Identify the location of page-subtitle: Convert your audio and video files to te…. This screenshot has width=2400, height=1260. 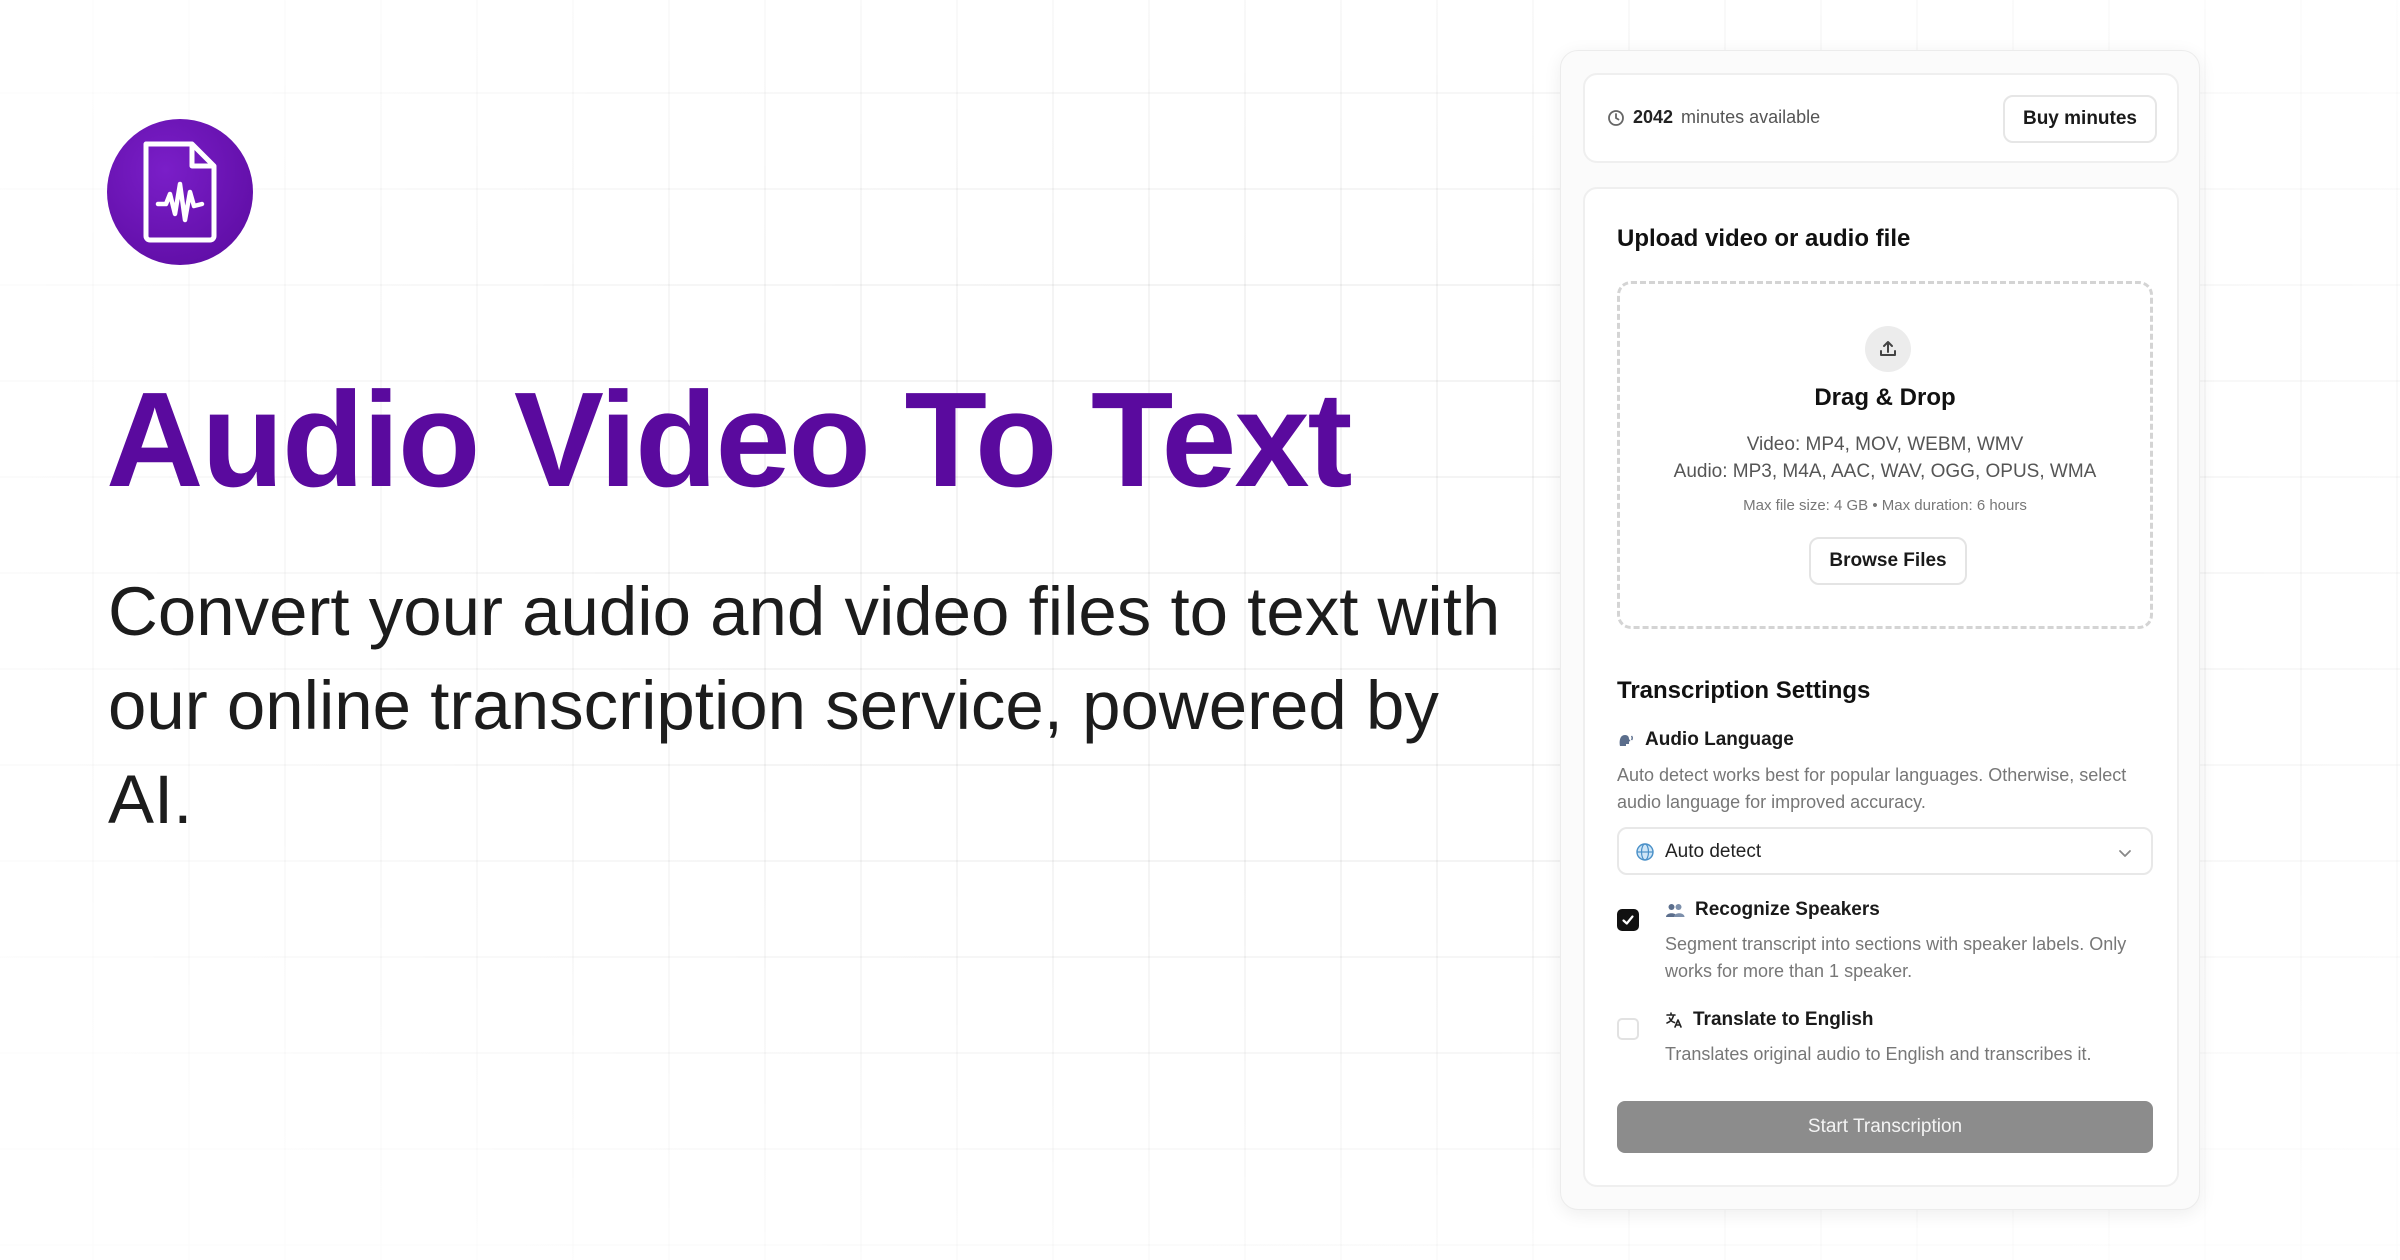
(804, 705).